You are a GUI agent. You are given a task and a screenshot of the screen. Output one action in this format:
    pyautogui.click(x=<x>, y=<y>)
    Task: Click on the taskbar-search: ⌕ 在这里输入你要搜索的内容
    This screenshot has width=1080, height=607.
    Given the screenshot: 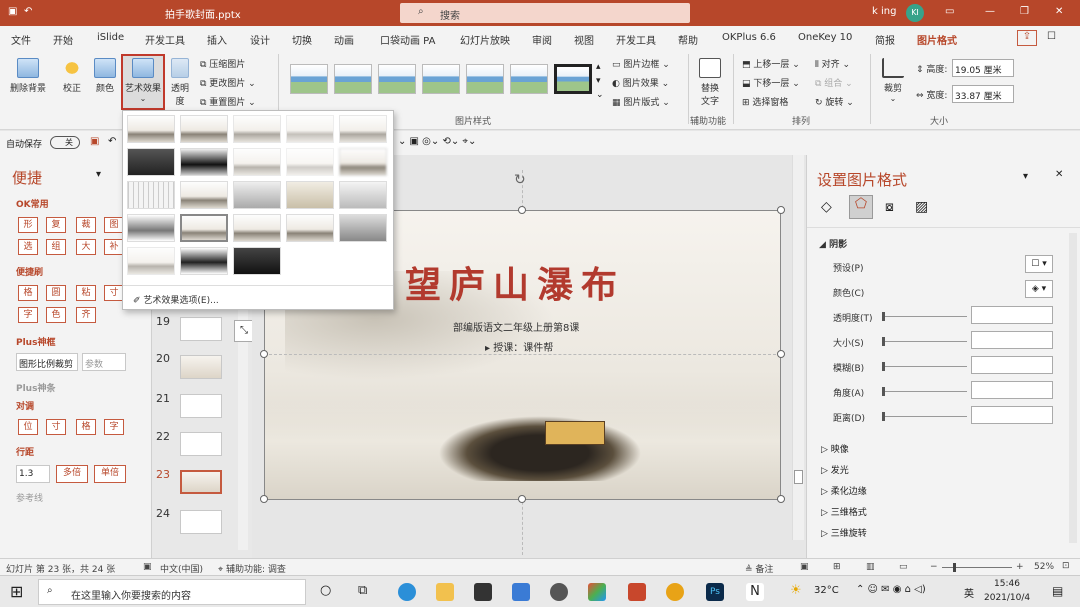 What is the action you would take?
    pyautogui.click(x=172, y=592)
    